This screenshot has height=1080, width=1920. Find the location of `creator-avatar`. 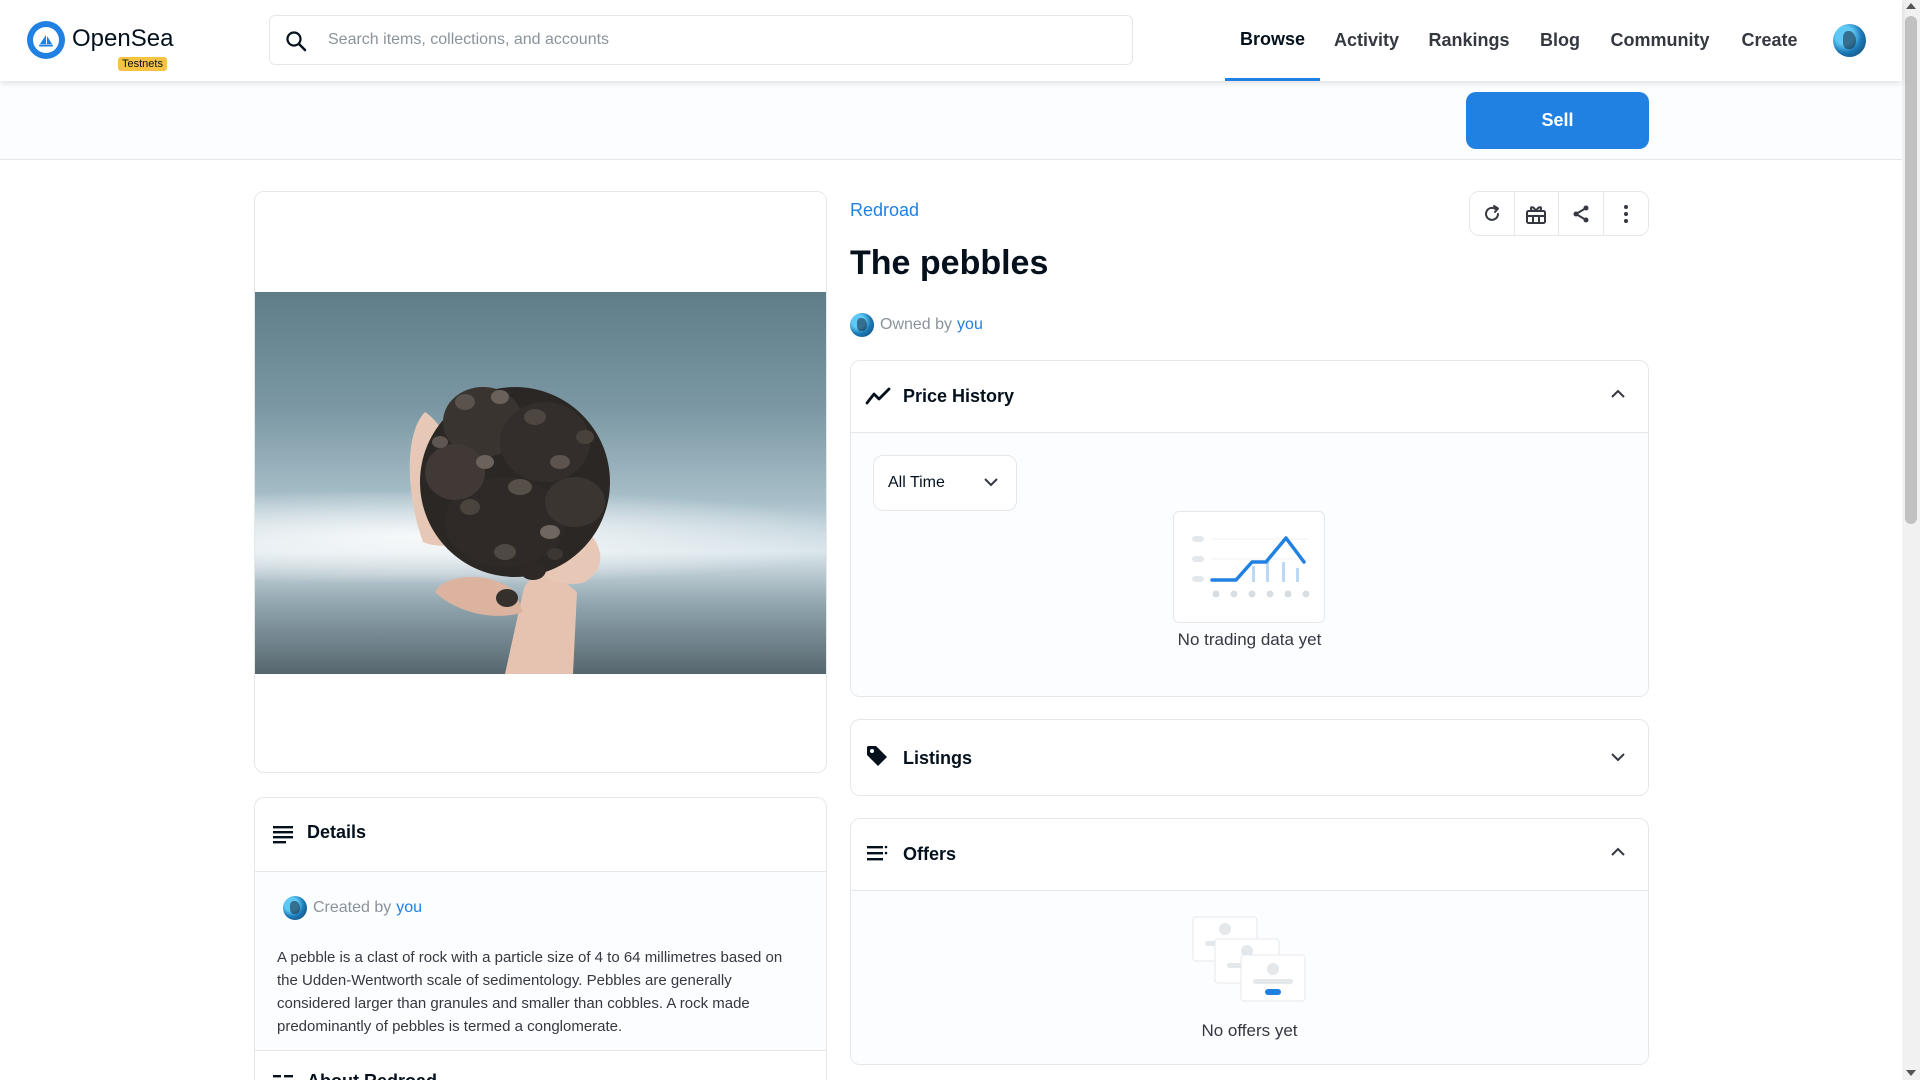

creator-avatar is located at coordinates (295, 908).